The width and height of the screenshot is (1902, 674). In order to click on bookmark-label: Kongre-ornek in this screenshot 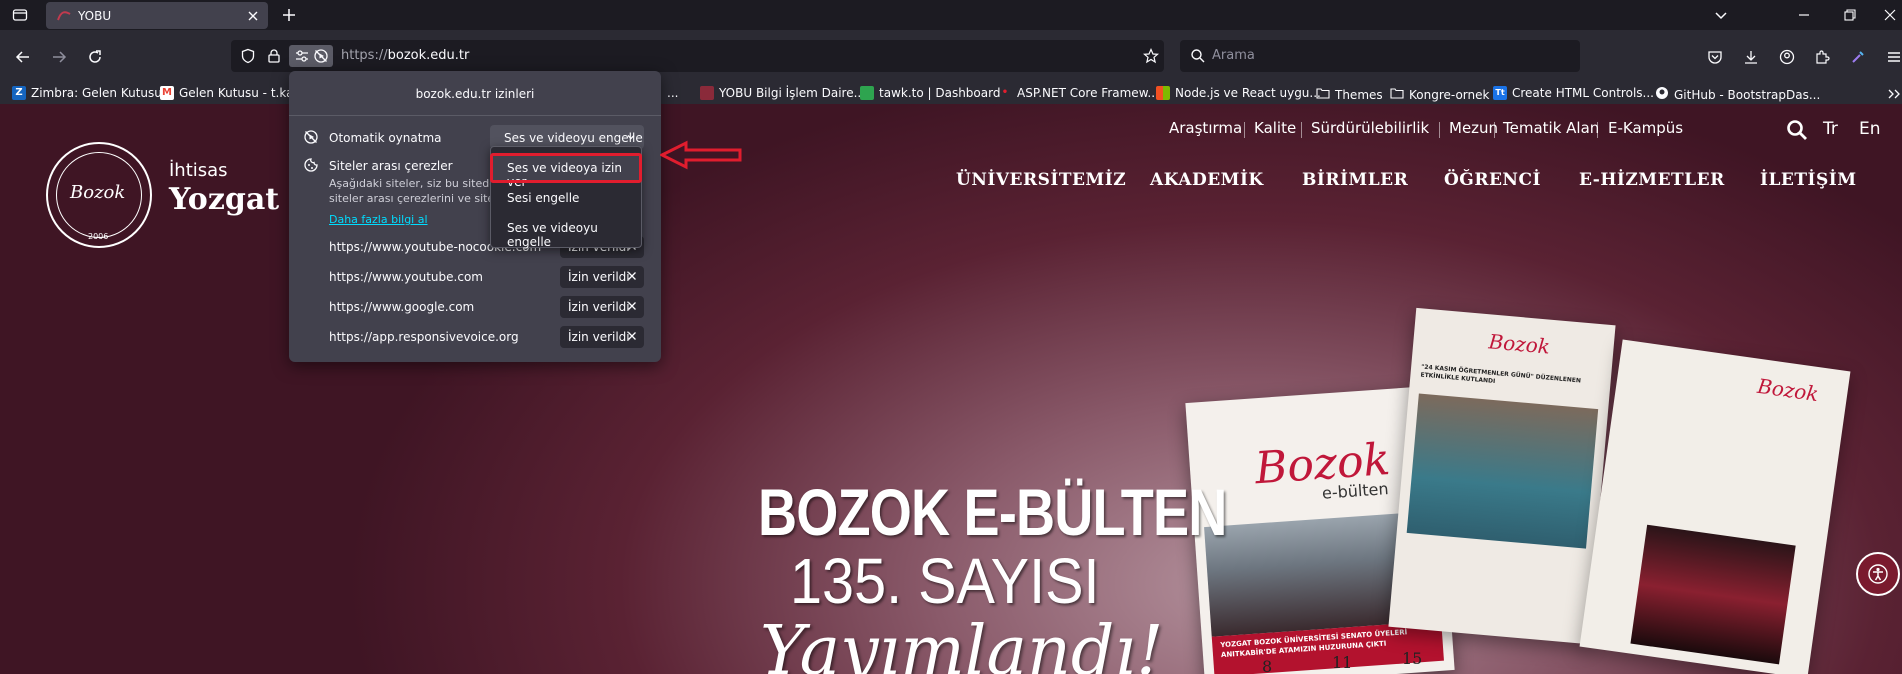, I will do `click(1449, 94)`.